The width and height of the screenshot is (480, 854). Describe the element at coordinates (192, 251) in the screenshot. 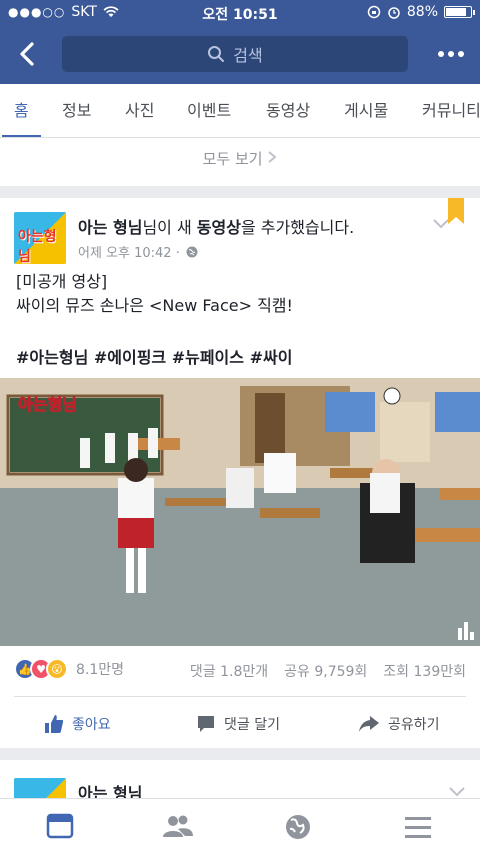

I see `globe-icon` at that location.